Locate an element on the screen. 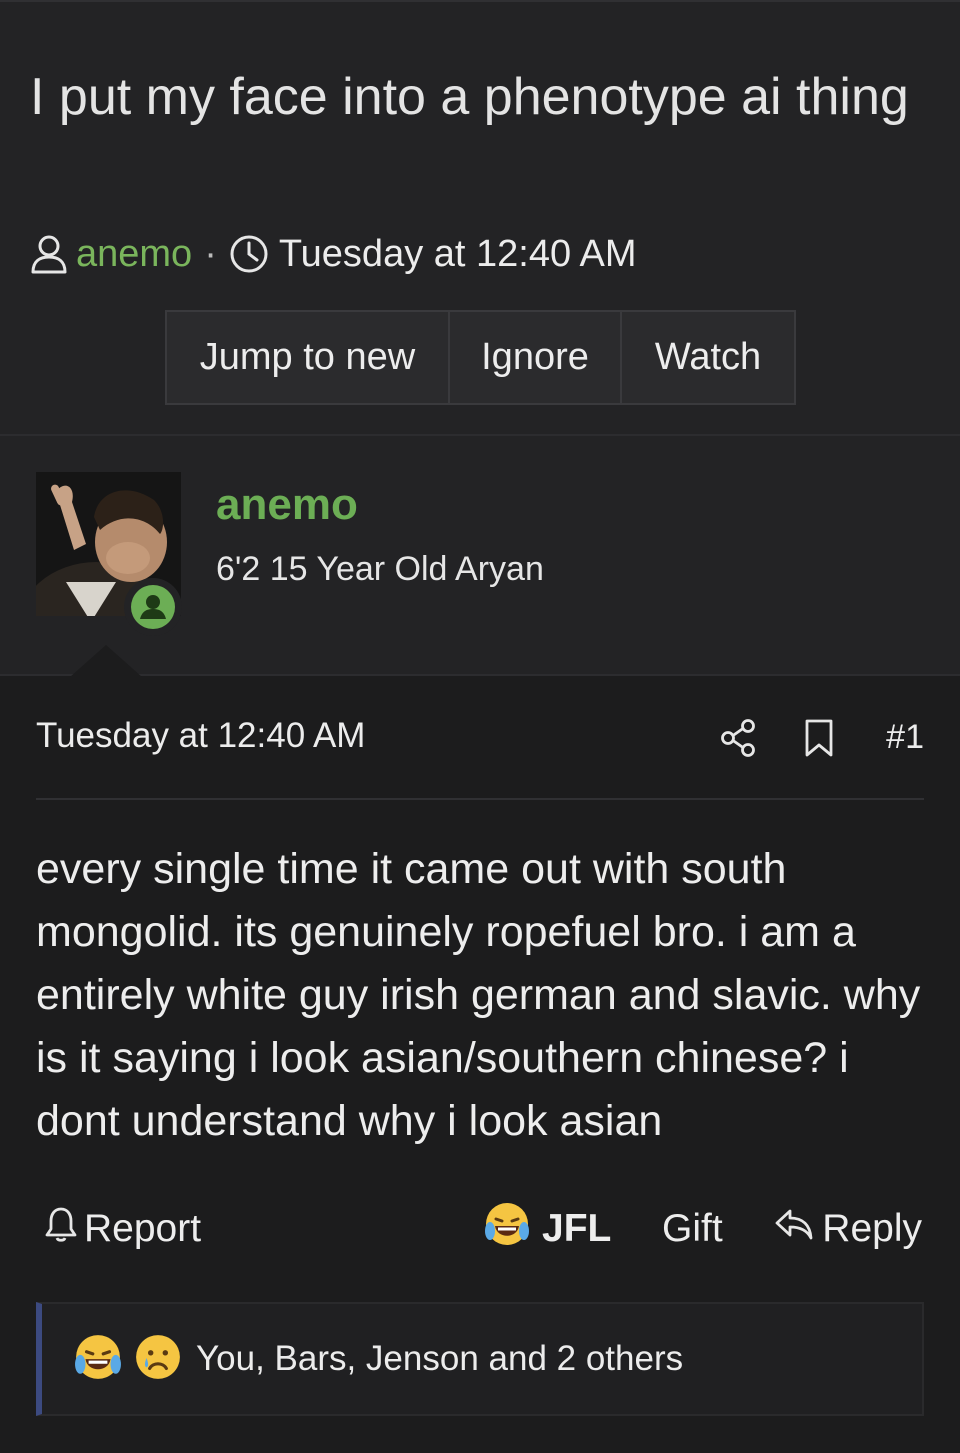 This screenshot has height=1453, width=960. post-actions: Report JFL Gift Reply is located at coordinates (479, 1229).